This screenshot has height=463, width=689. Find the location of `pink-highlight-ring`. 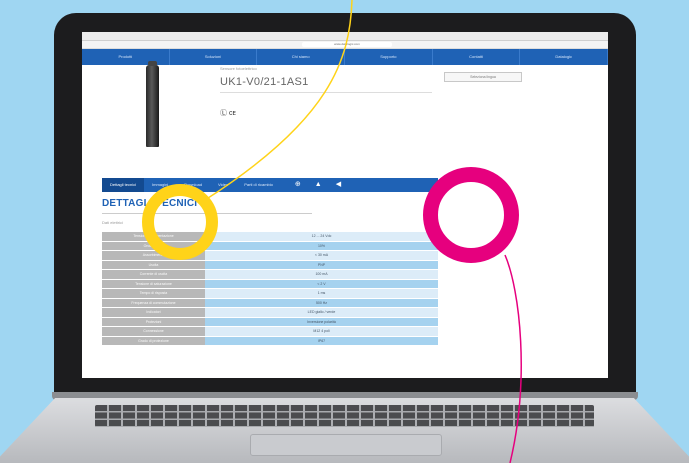

pink-highlight-ring is located at coordinates (471, 215).